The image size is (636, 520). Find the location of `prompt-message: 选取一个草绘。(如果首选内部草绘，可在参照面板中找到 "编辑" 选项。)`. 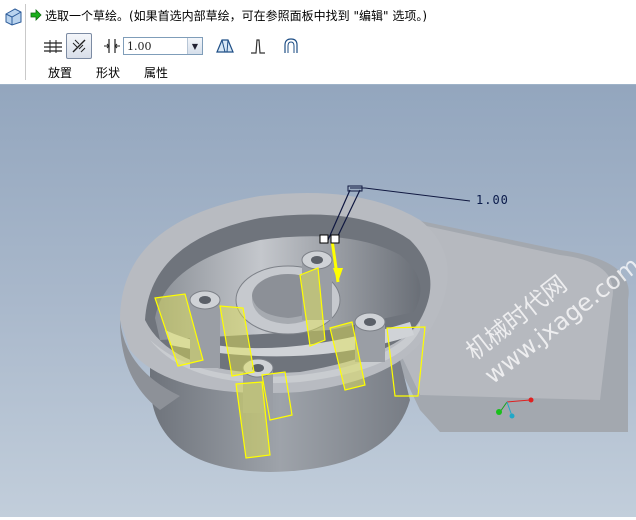

prompt-message: 选取一个草绘。(如果首选内部草绘，可在参照面板中找到 "编辑" 选项。) is located at coordinates (228, 15).